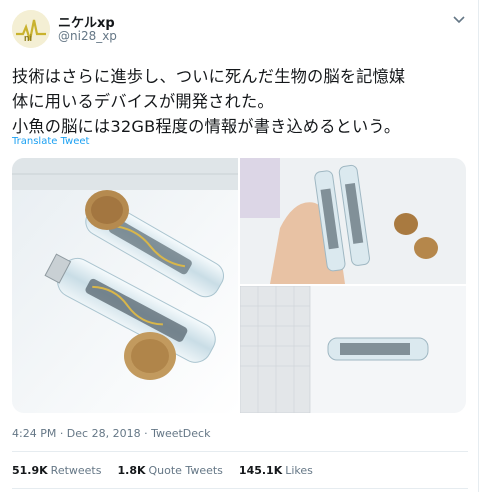 Image resolution: width=479 pixels, height=492 pixels. Describe the element at coordinates (459, 19) in the screenshot. I see `chevron-down-icon` at that location.